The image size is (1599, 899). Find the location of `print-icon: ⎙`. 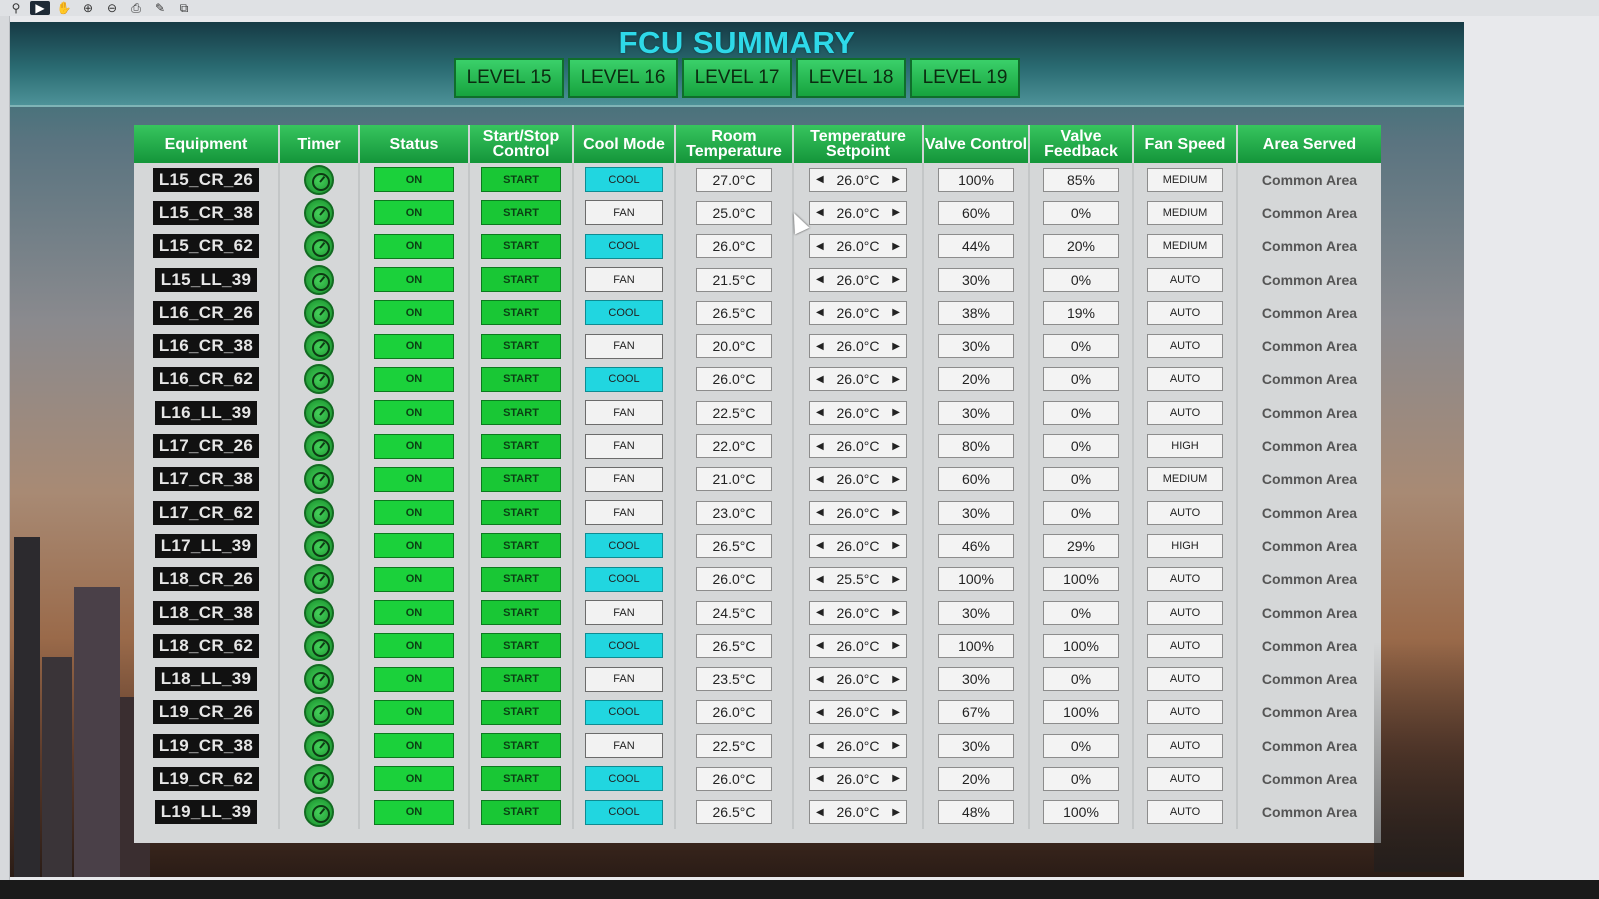

print-icon: ⎙ is located at coordinates (136, 8).